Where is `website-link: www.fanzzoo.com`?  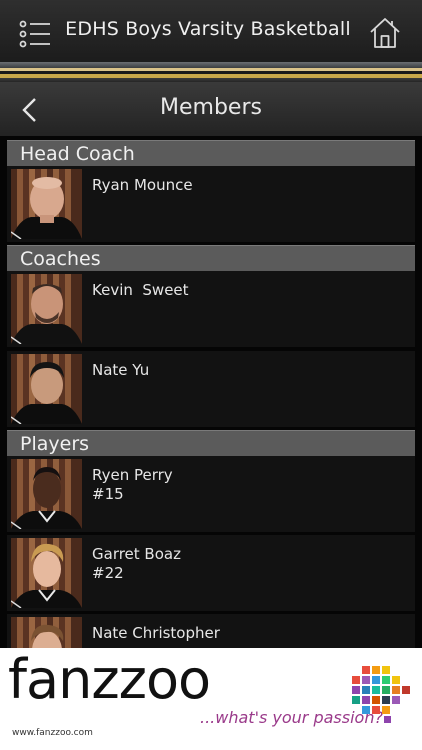
website-link: www.fanzzoo.com is located at coordinates (52, 733).